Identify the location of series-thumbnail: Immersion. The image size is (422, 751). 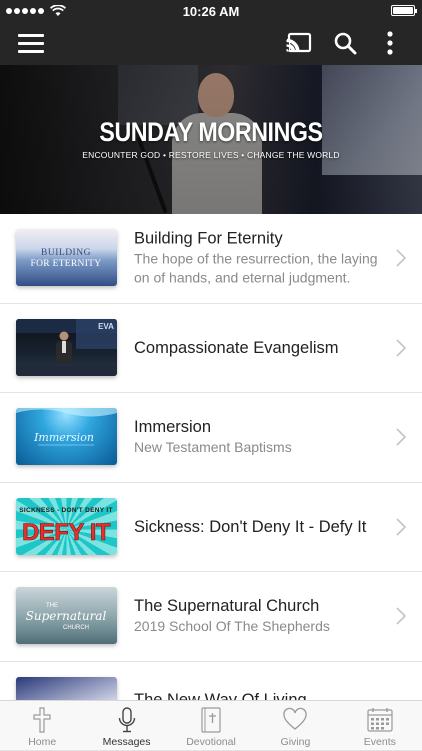
(66, 436).